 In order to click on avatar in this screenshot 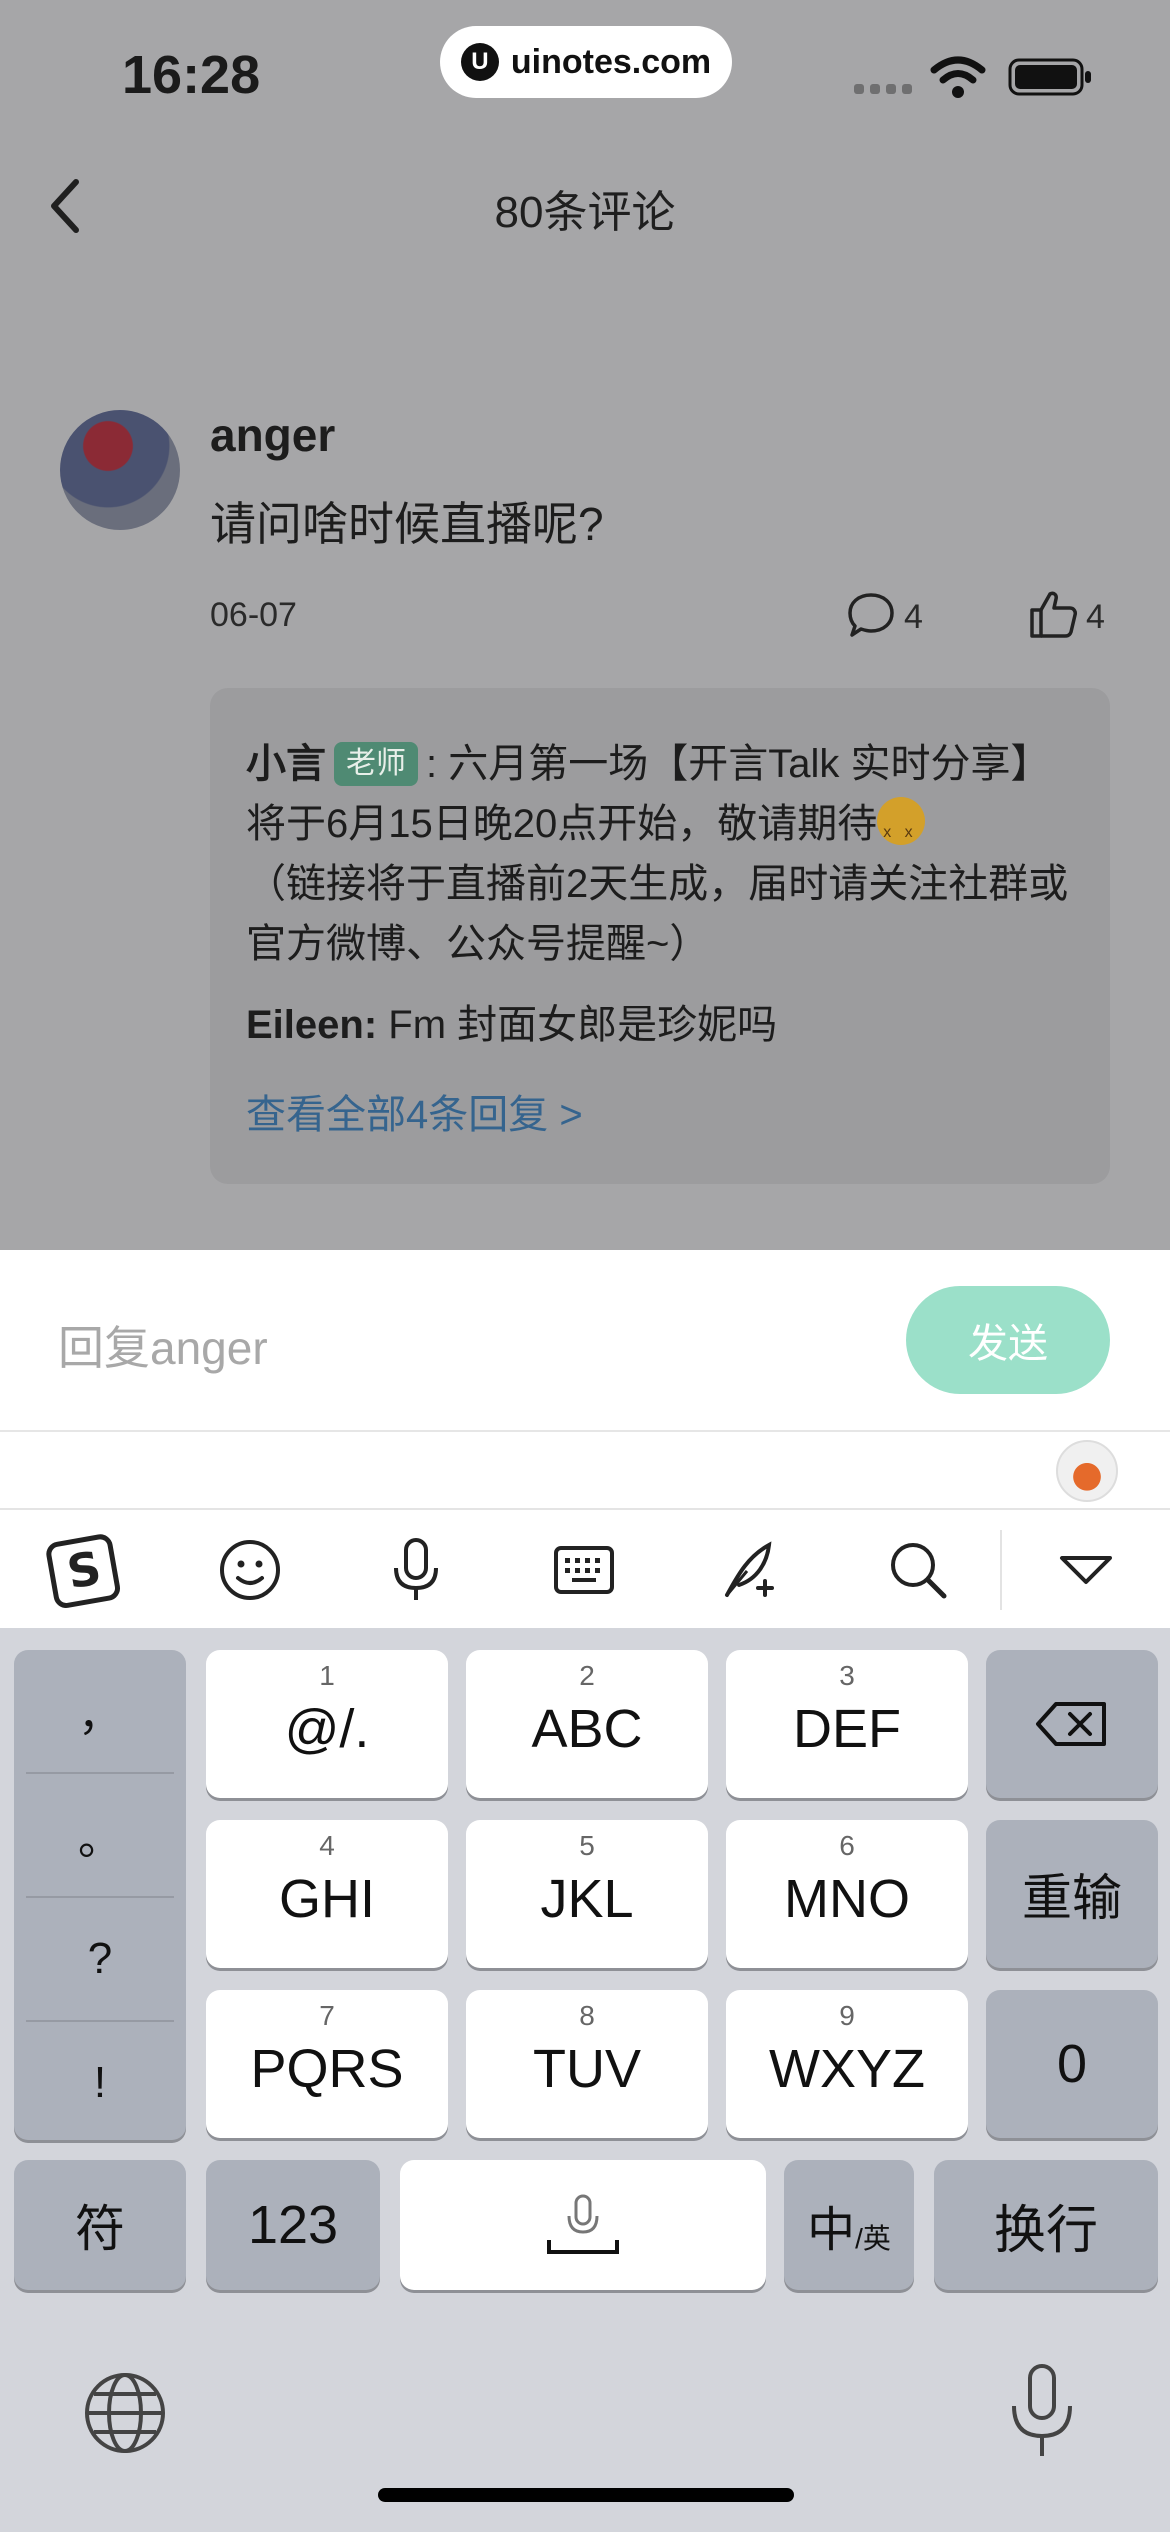, I will do `click(120, 470)`.